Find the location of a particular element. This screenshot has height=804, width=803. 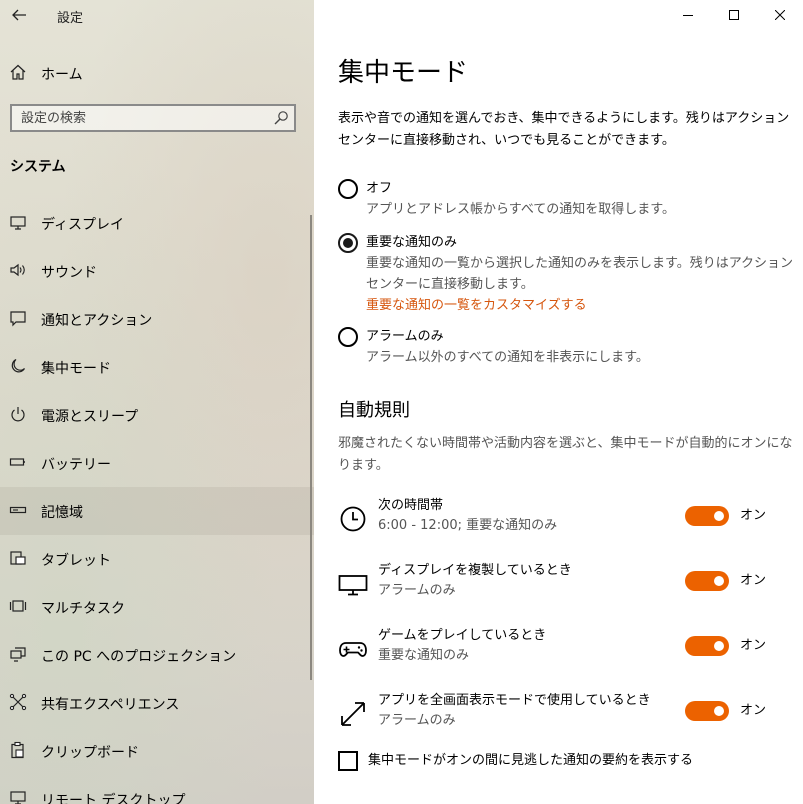

rule-title: アプリを全画面表示モードで使用しているとき is located at coordinates (514, 700).